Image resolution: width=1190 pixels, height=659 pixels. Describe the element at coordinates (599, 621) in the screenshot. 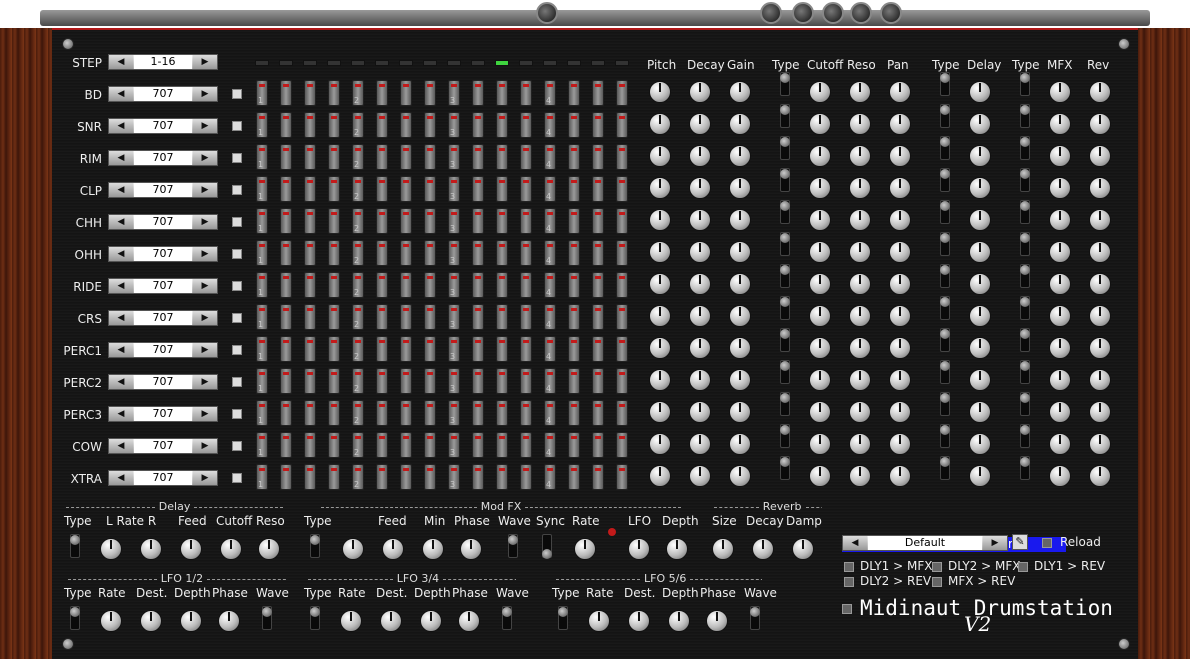

I see `lfo56-knob` at that location.